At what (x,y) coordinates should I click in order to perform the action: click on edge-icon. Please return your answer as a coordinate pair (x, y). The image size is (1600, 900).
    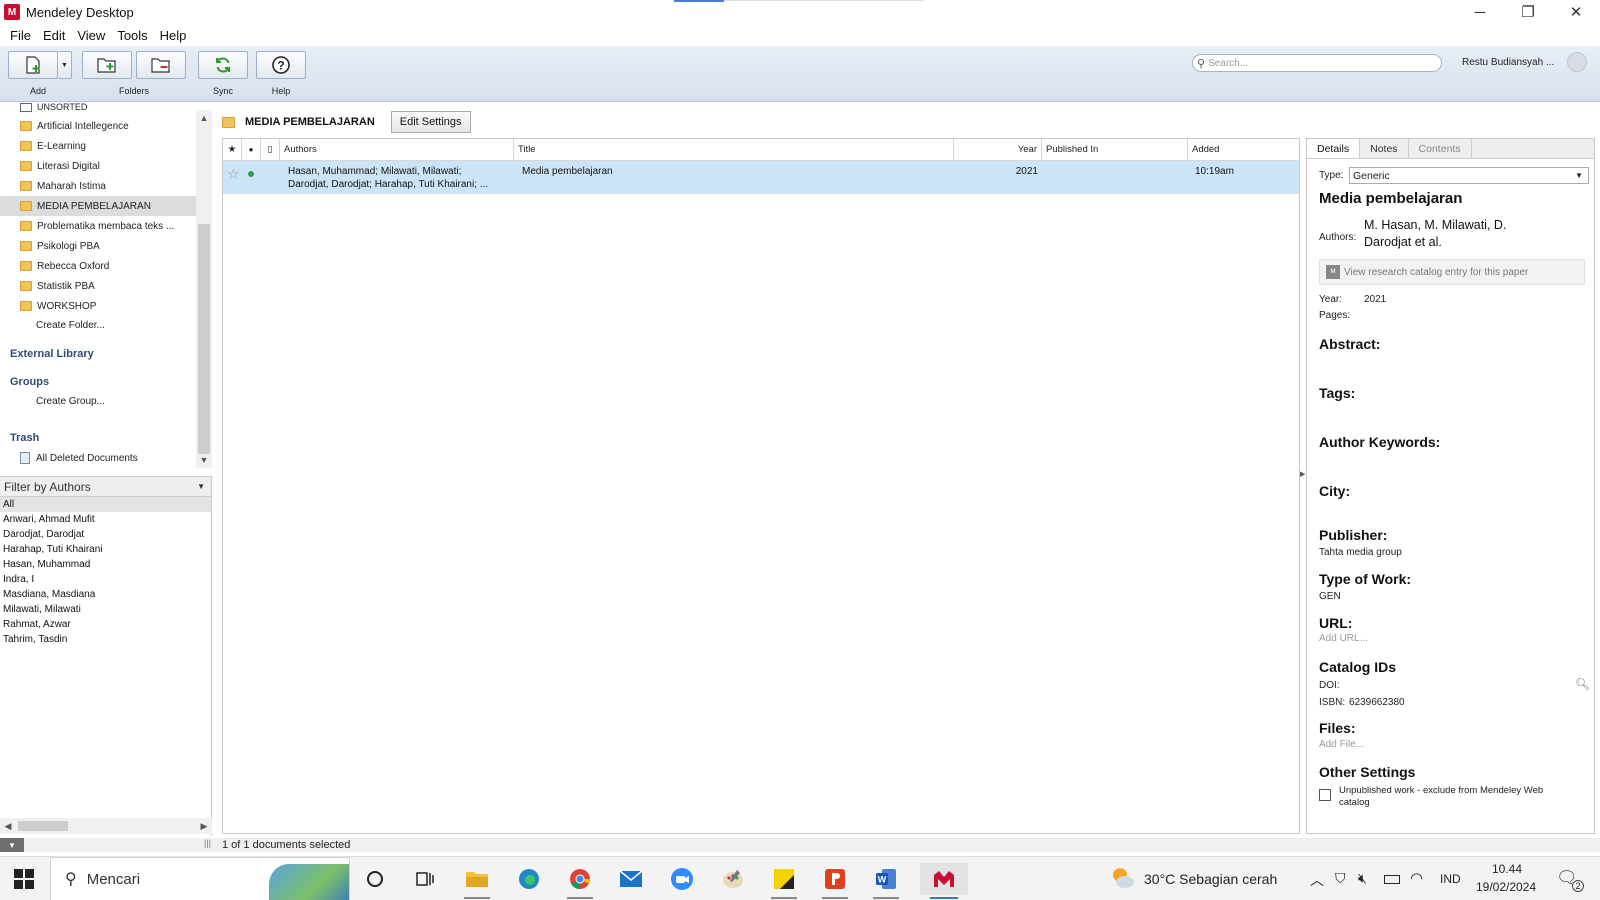
    Looking at the image, I should click on (529, 879).